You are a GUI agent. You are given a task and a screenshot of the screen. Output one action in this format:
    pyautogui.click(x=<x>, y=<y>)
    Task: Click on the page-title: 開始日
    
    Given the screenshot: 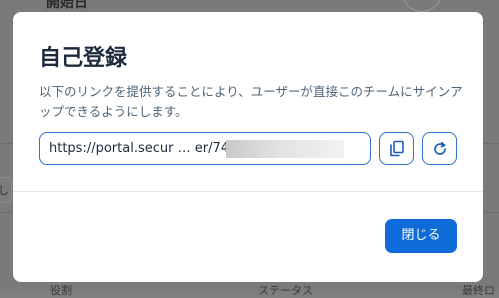 What is the action you would take?
    pyautogui.click(x=67, y=5)
    